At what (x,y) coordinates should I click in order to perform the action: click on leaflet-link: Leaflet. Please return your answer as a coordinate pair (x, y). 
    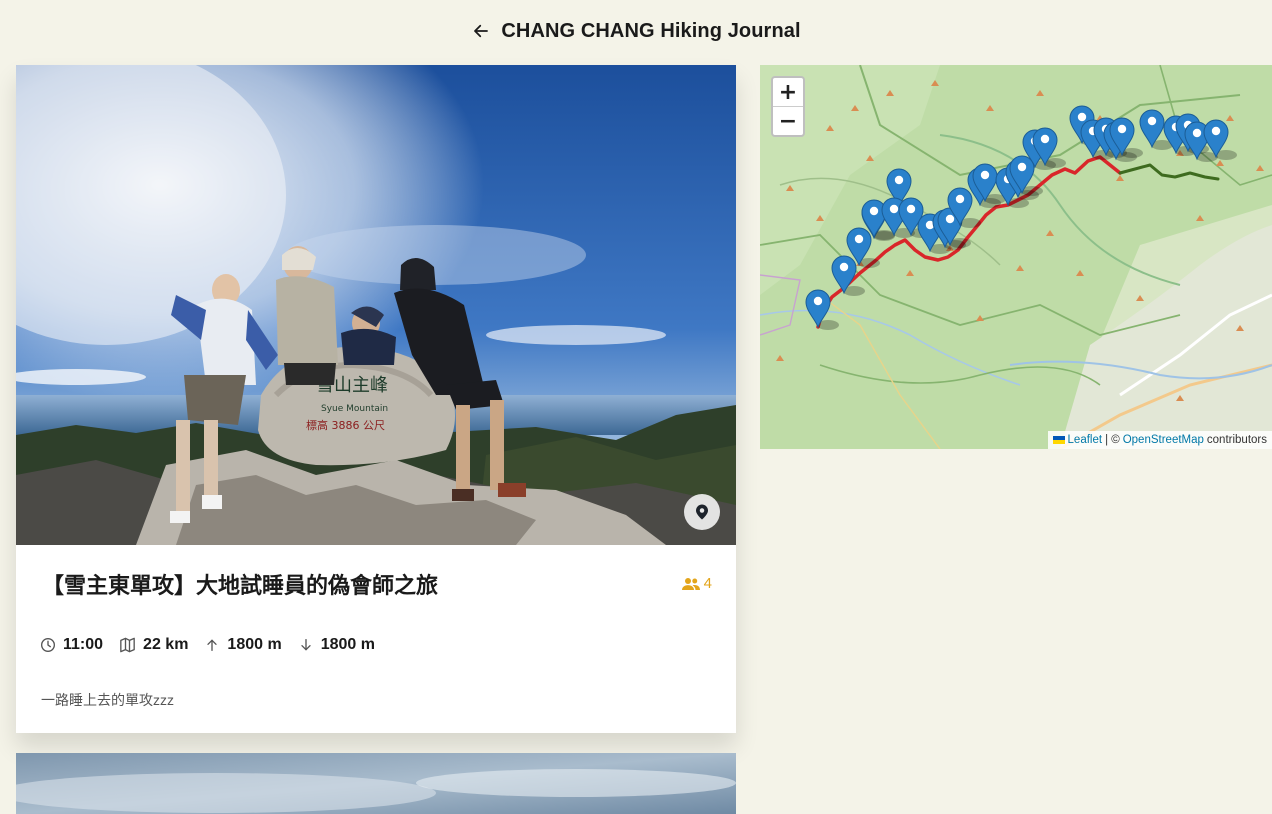
    Looking at the image, I should click on (1085, 440).